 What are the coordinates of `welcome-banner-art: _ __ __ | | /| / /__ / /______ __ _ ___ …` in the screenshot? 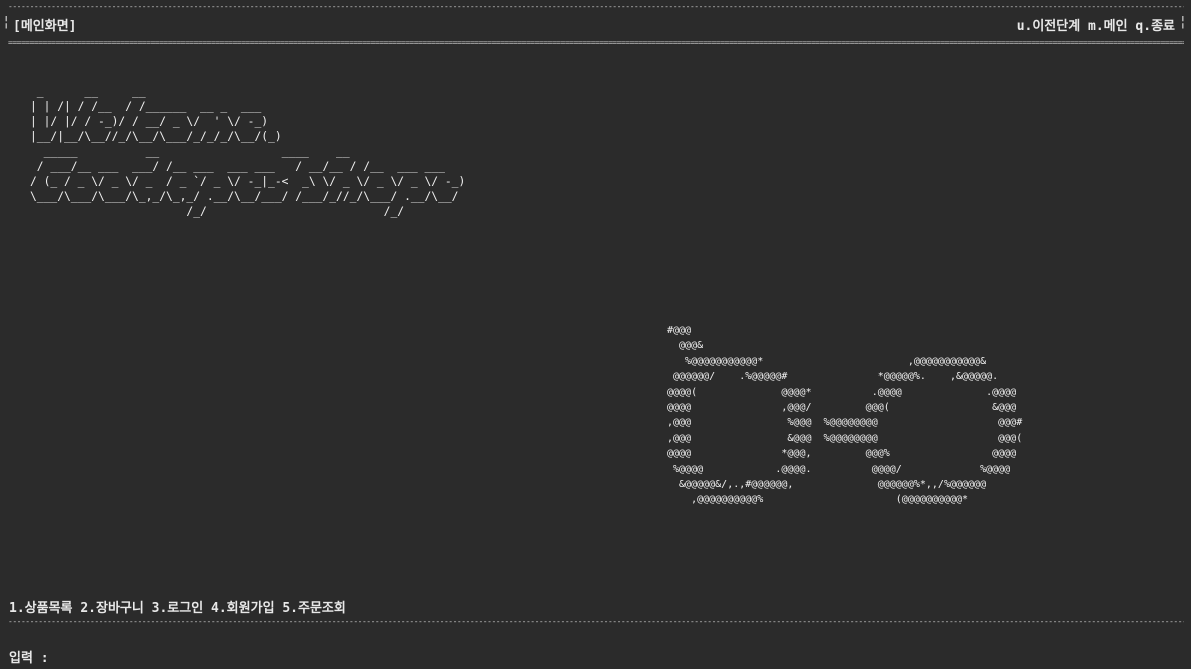 It's located at (248, 151).